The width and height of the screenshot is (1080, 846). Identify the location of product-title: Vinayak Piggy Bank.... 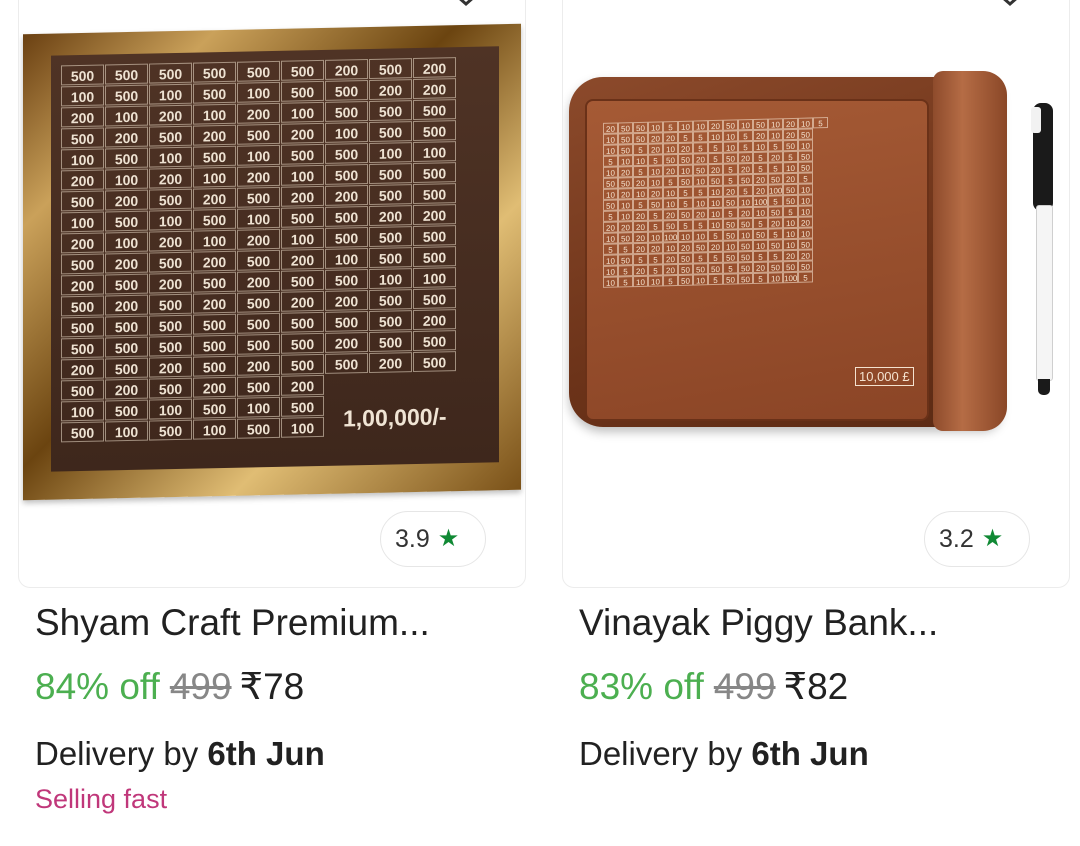
(758, 623).